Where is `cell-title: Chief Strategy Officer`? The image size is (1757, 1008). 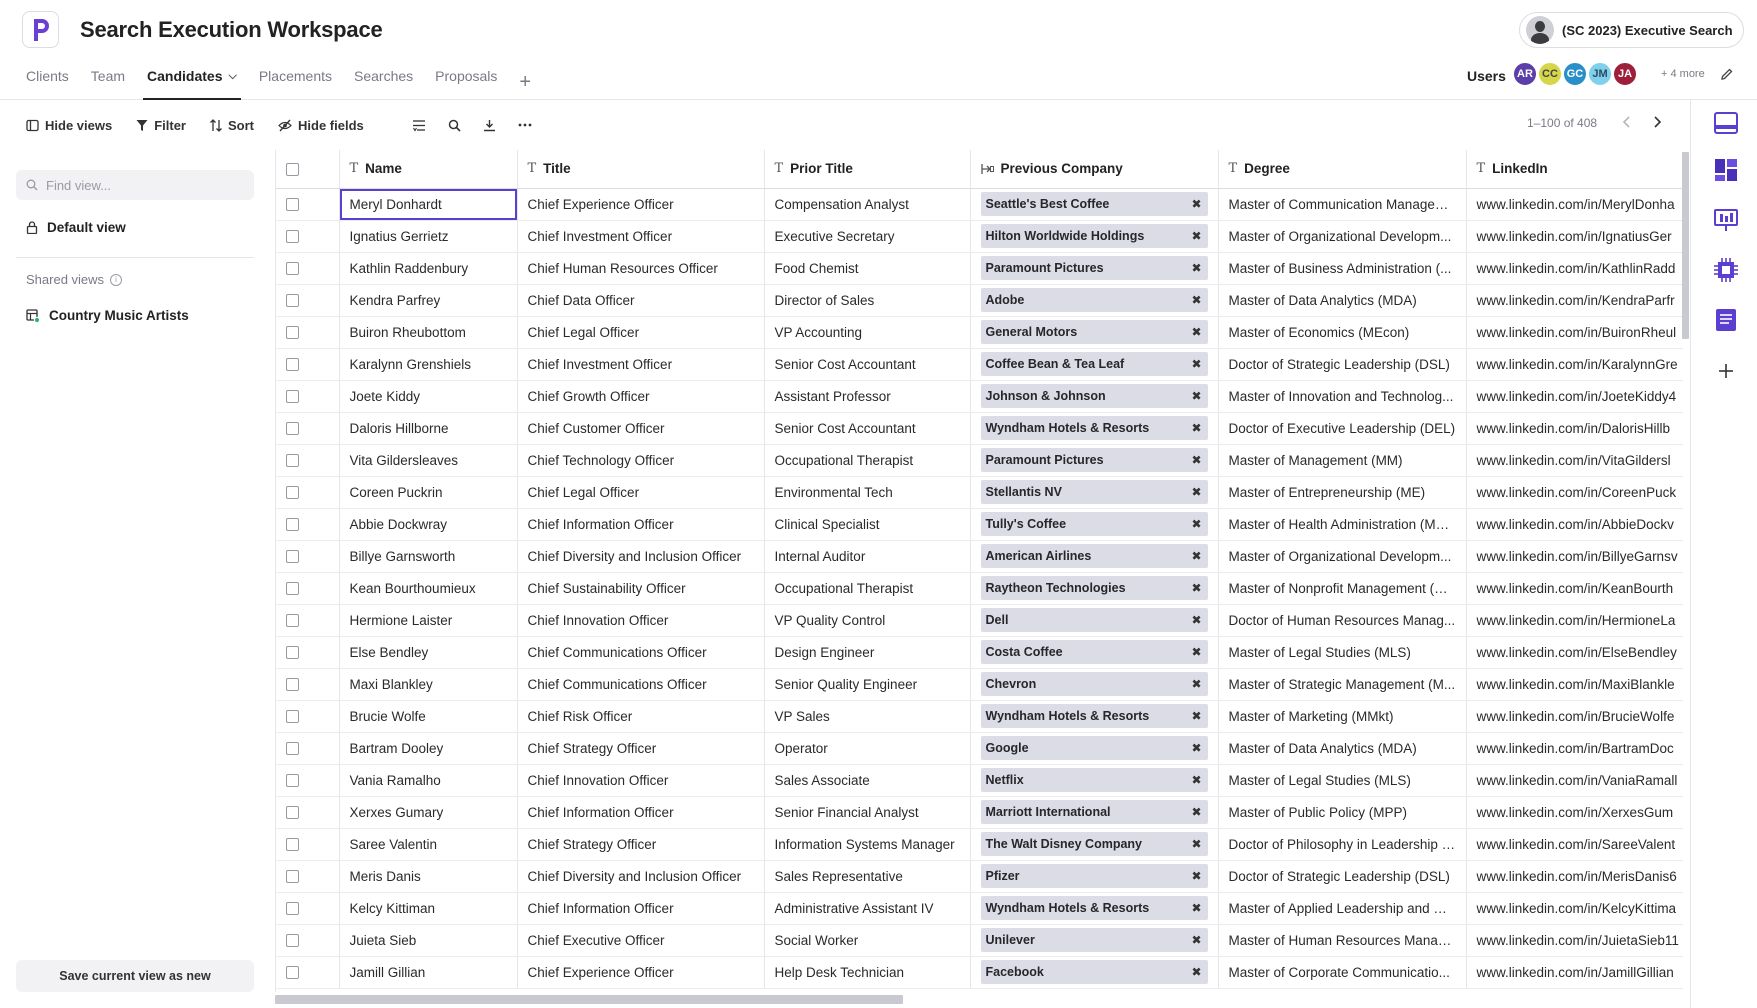
cell-title: Chief Strategy Officer is located at coordinates (641, 748).